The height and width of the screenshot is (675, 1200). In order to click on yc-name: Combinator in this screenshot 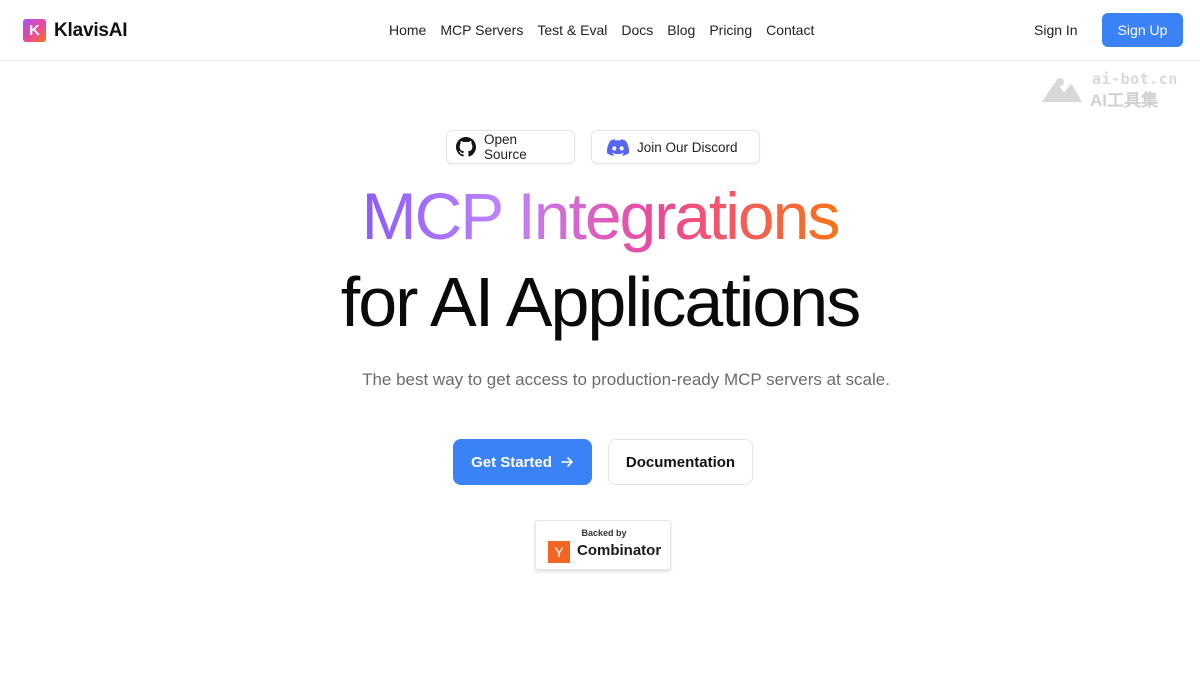, I will do `click(619, 550)`.